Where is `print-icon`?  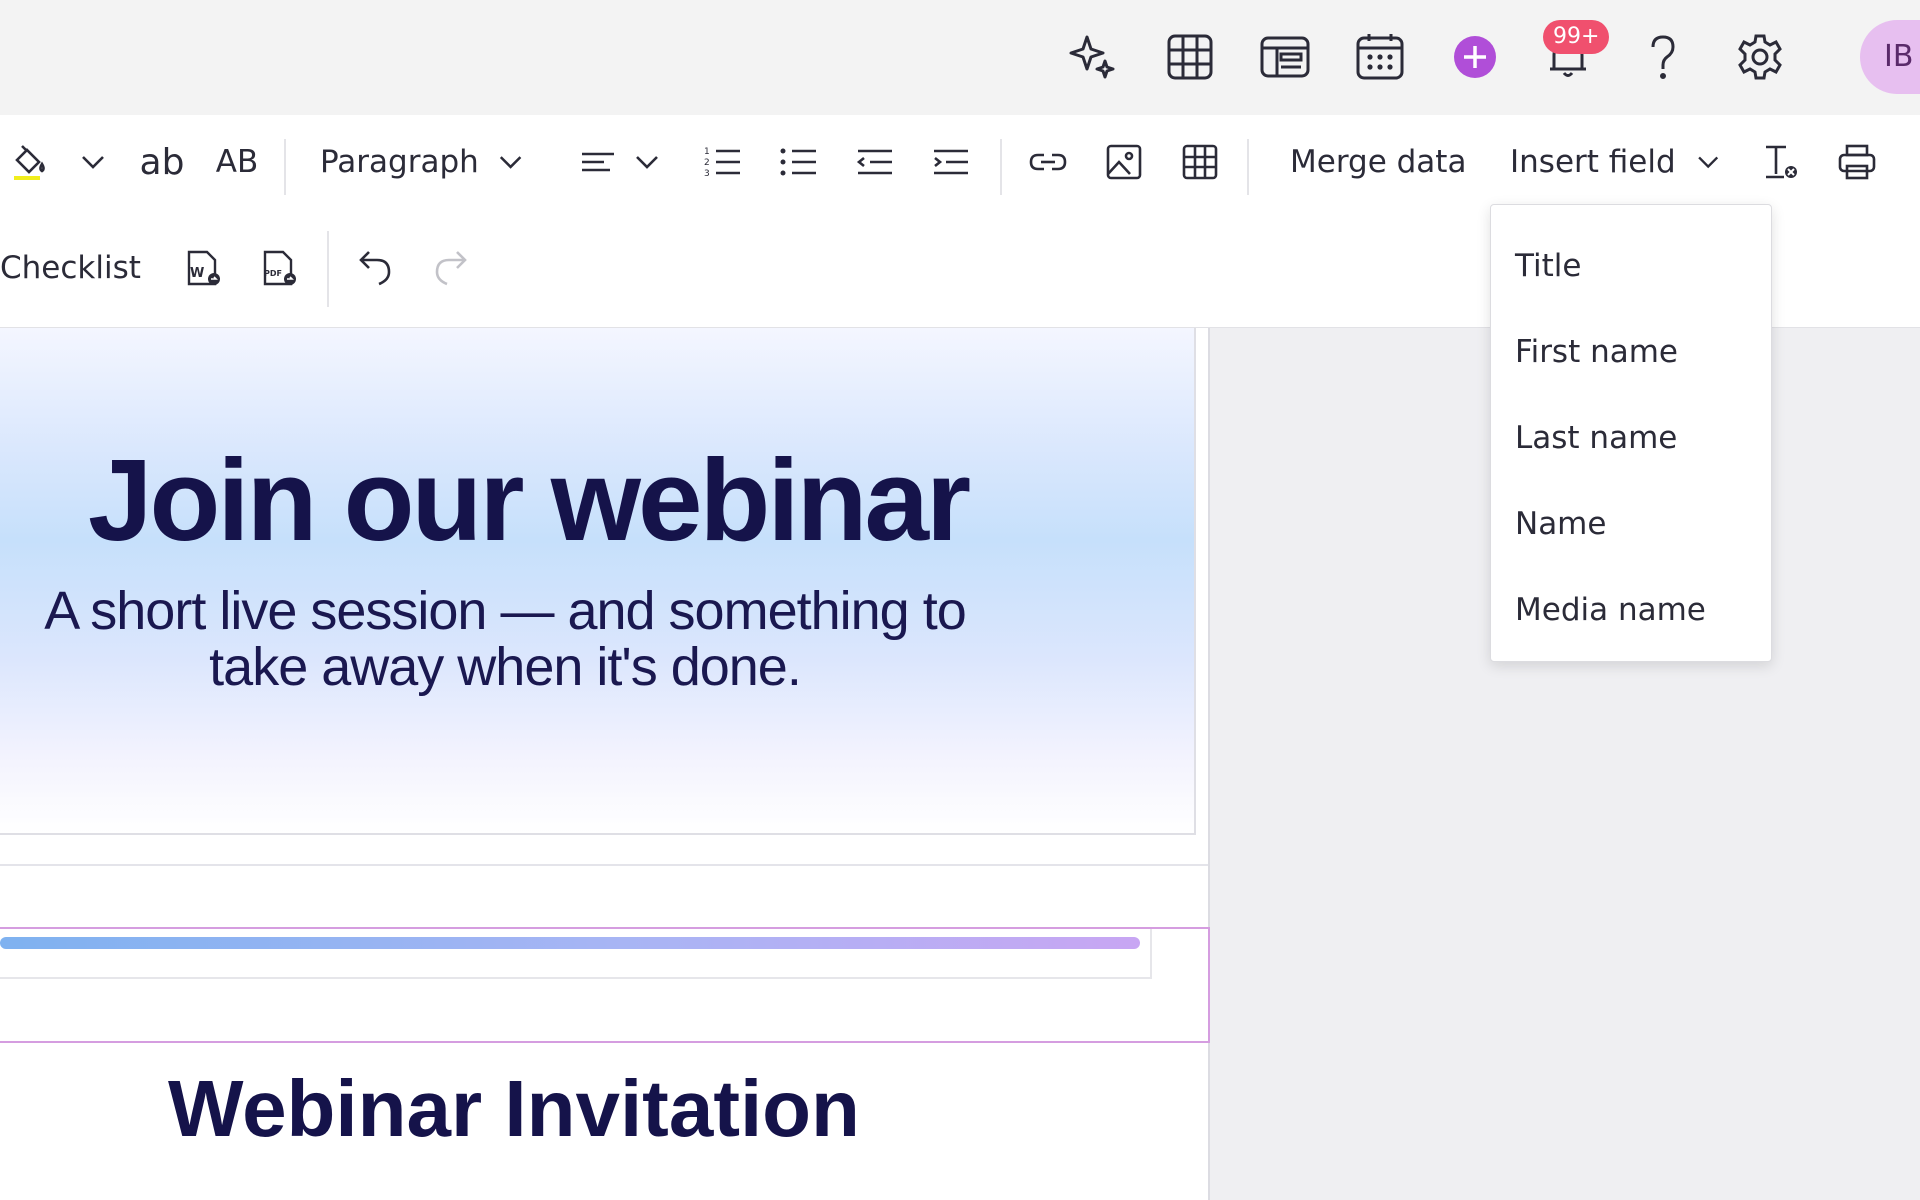 print-icon is located at coordinates (1857, 162).